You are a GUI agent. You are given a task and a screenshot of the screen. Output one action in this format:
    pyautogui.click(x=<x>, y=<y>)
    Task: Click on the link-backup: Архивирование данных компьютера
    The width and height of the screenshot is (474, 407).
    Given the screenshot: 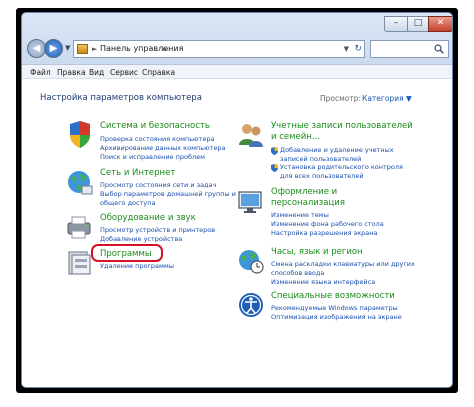 What is the action you would take?
    pyautogui.click(x=162, y=148)
    